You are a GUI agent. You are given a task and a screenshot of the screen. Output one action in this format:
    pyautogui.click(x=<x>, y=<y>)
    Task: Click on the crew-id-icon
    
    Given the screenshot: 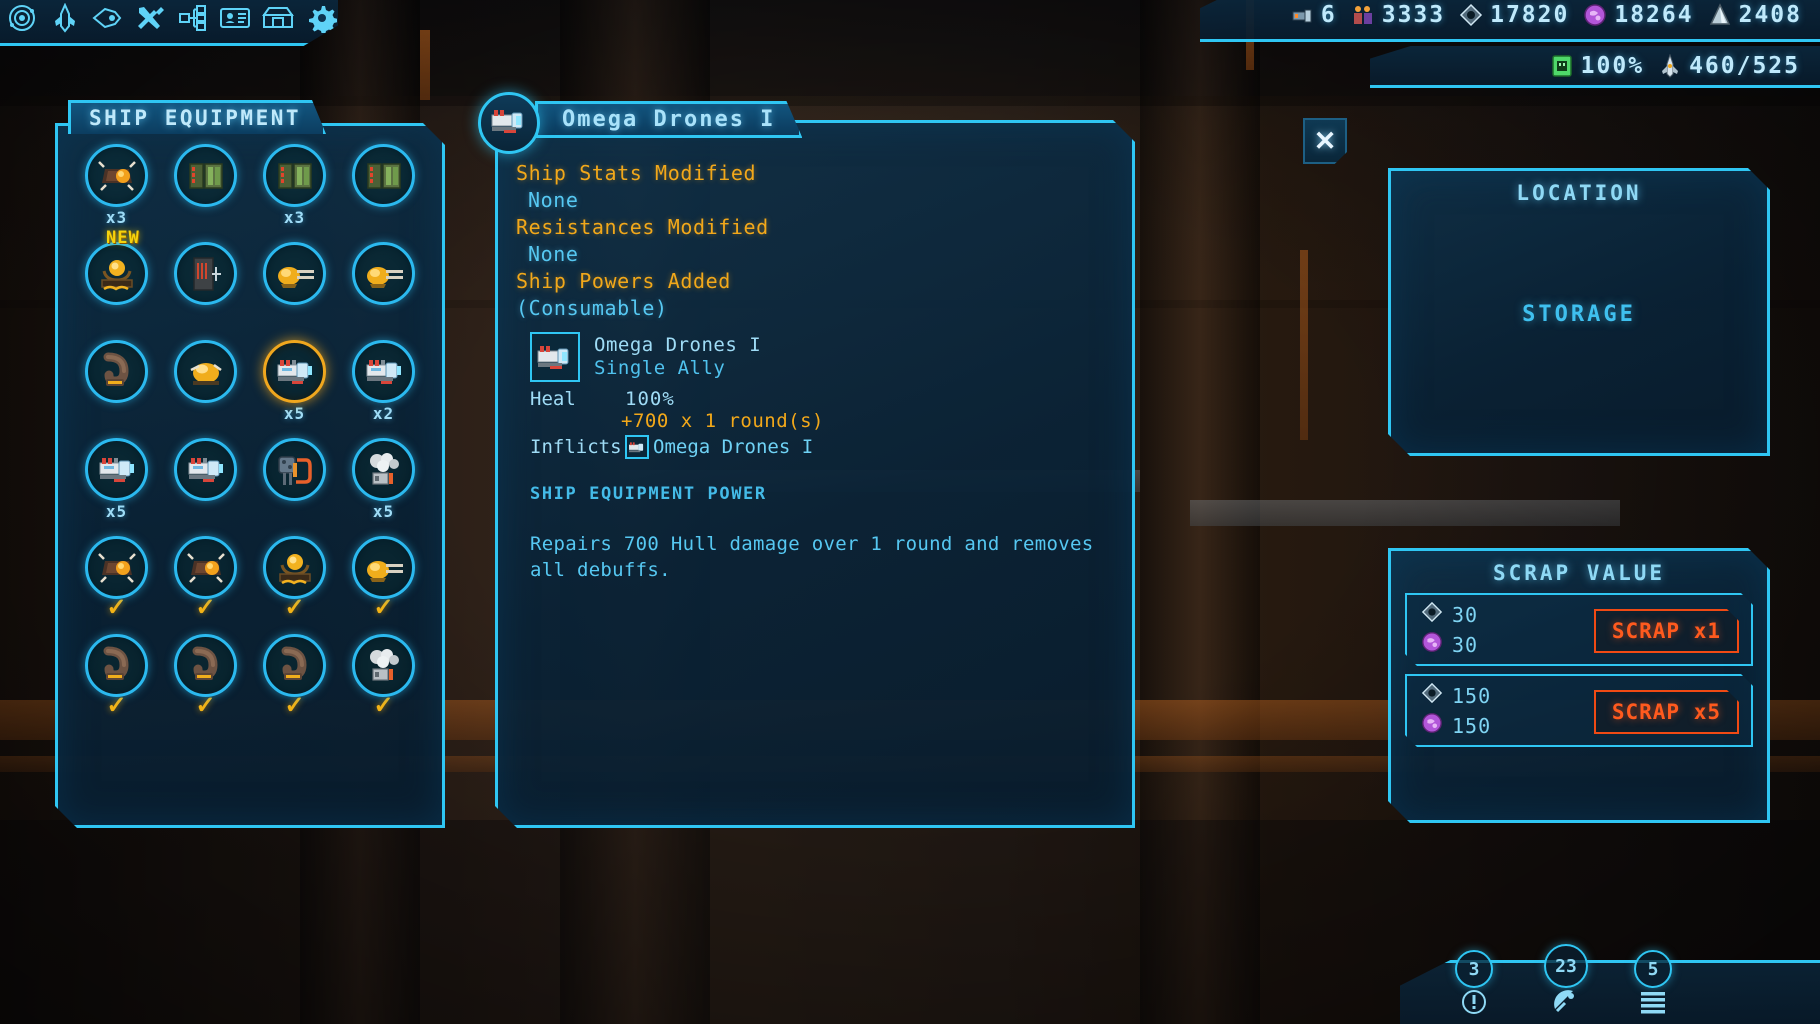 What is the action you would take?
    pyautogui.click(x=235, y=18)
    